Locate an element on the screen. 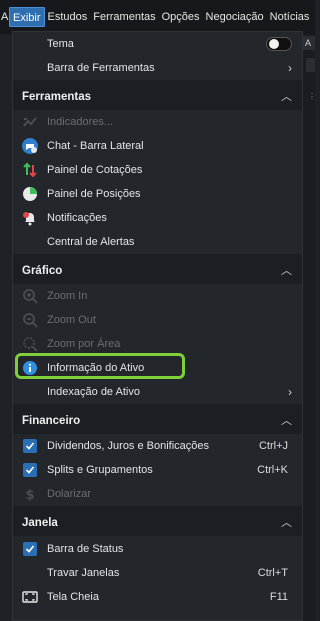 The height and width of the screenshot is (621, 320). section-title: Gráfico is located at coordinates (42, 271).